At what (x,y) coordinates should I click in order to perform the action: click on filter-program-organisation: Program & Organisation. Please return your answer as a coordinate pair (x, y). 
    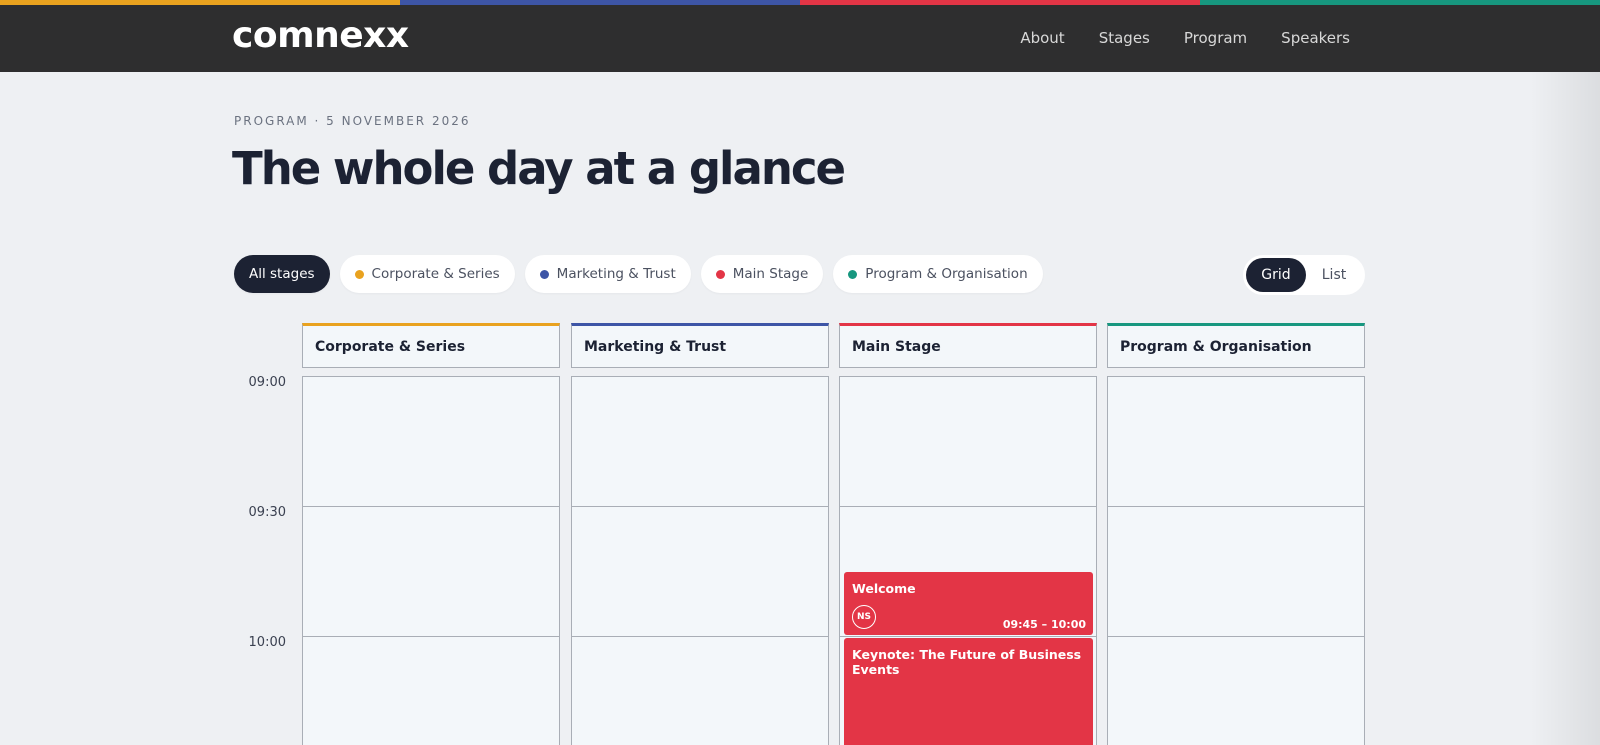
    Looking at the image, I should click on (938, 274).